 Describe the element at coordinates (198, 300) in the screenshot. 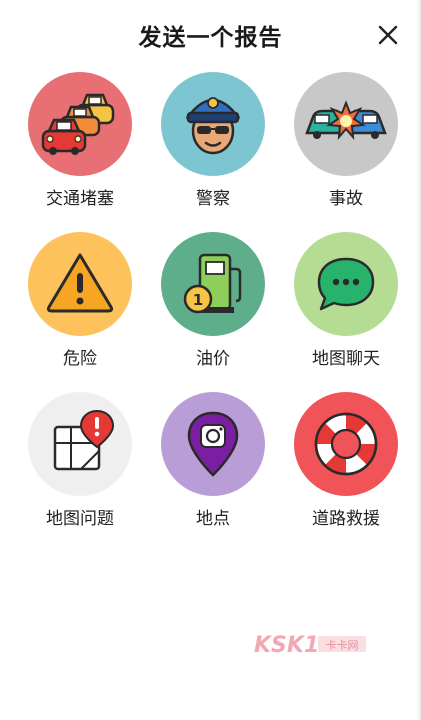

I see `svg-text: 1` at that location.